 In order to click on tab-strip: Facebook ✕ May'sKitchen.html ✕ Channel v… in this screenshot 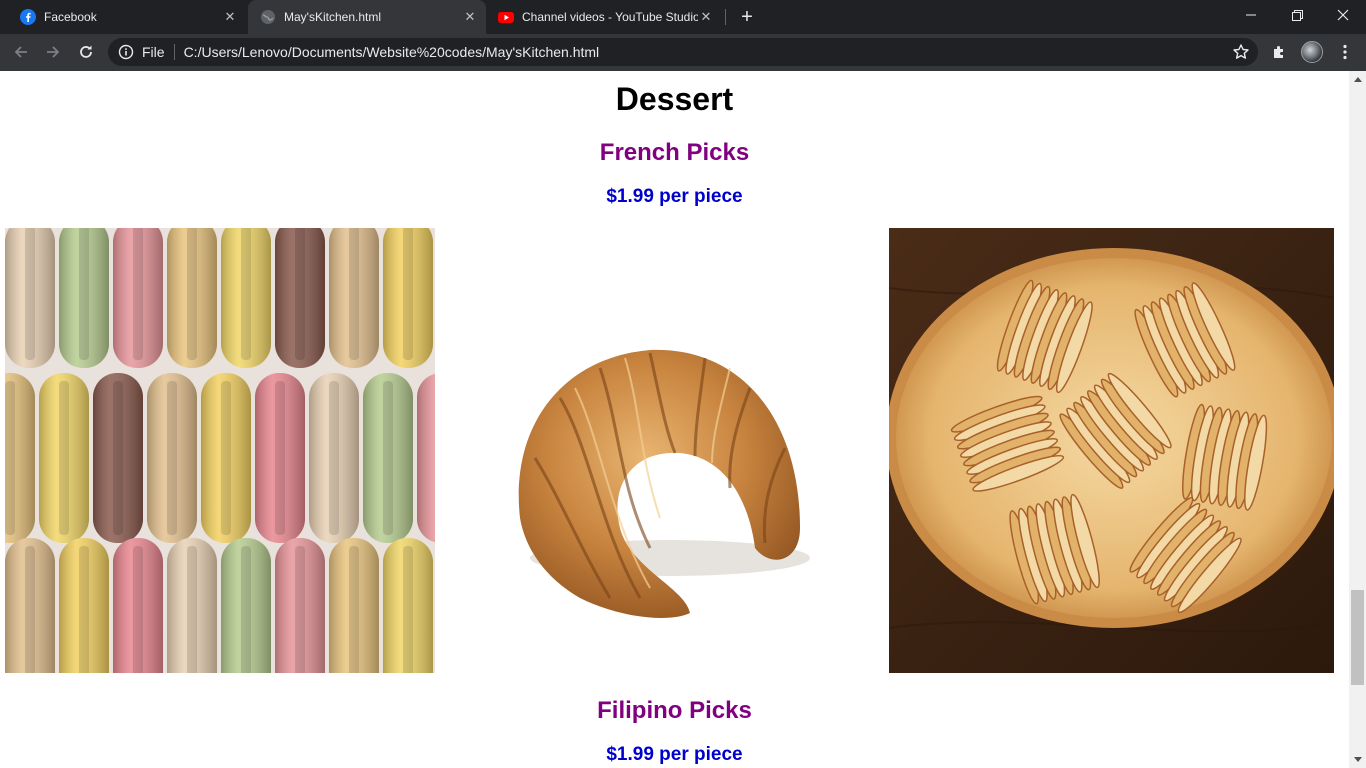, I will do `click(683, 17)`.